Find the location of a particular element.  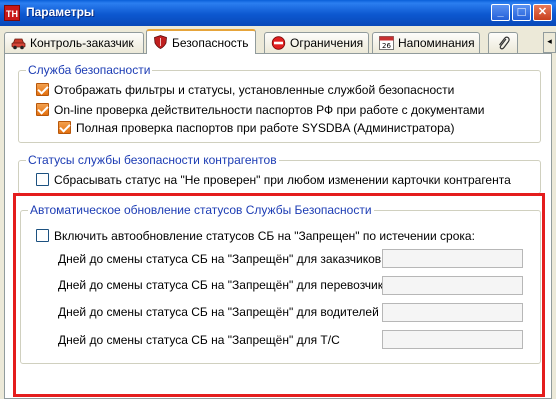

maximize-button: □ is located at coordinates (521, 12).